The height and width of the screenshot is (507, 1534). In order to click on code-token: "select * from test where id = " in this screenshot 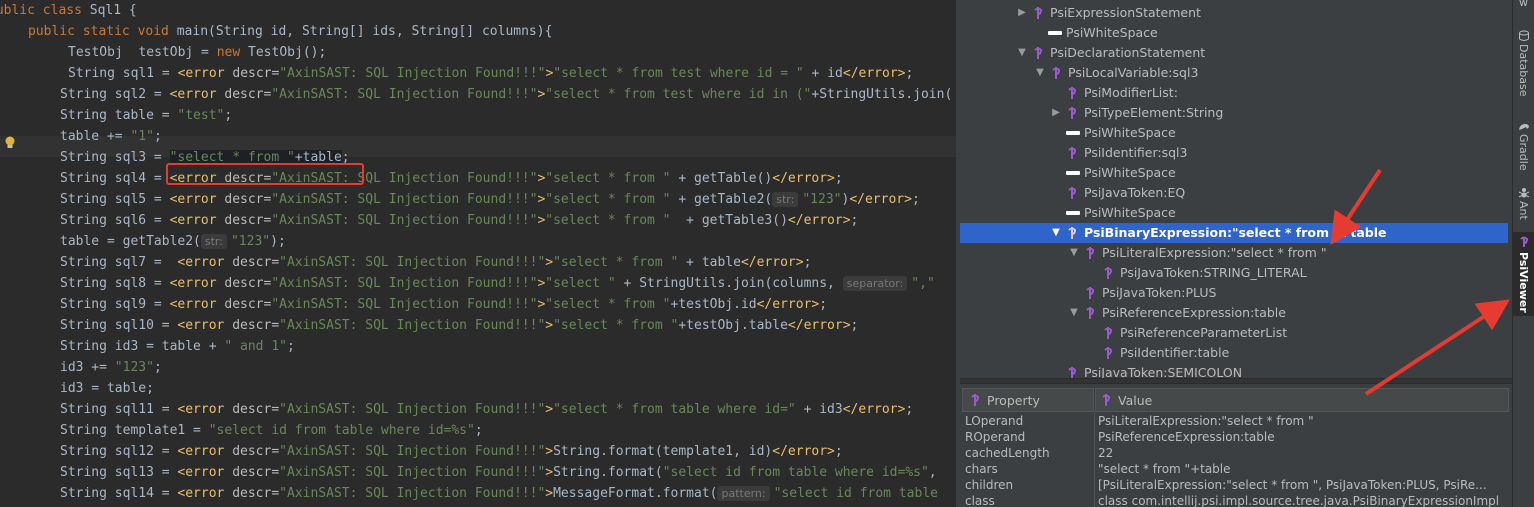, I will do `click(678, 73)`.